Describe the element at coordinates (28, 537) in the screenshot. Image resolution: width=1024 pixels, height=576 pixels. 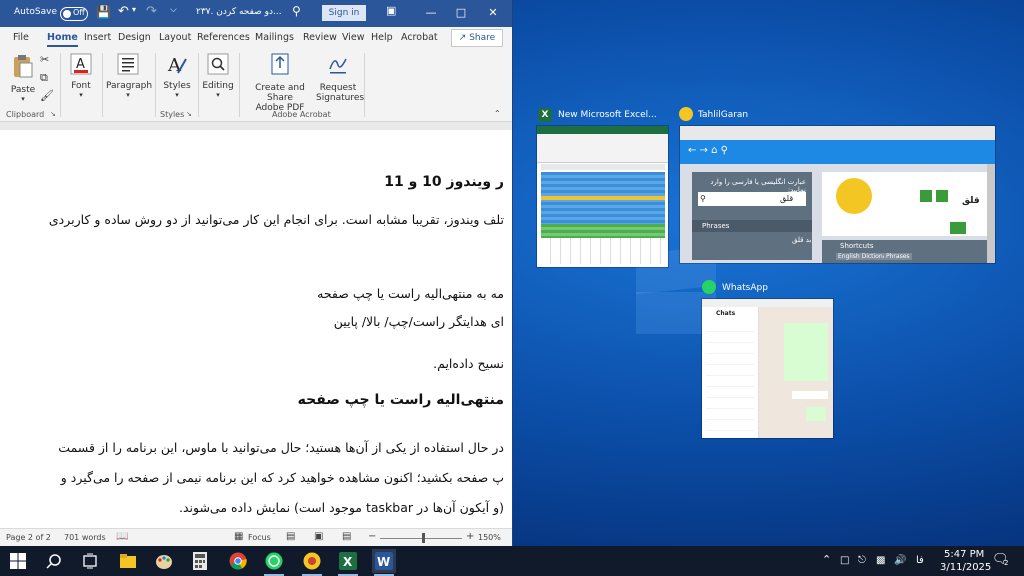
I see `page-count: Page 2 of 2` at that location.